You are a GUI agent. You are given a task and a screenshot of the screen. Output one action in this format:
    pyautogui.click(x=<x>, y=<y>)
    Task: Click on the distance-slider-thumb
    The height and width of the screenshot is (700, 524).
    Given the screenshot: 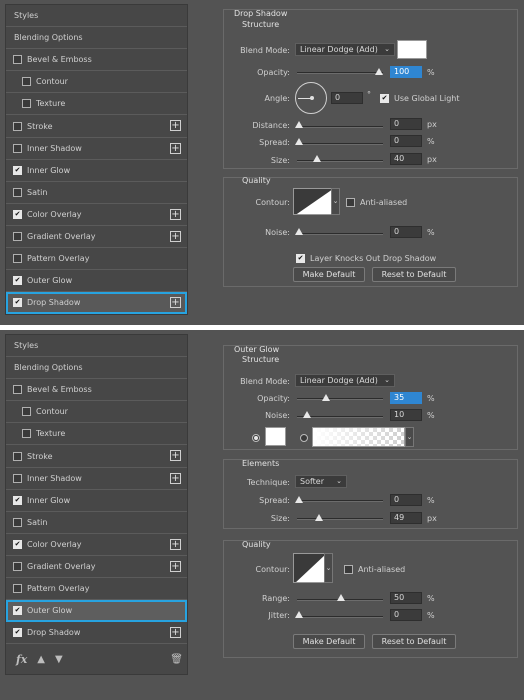 What is the action you would take?
    pyautogui.click(x=299, y=124)
    